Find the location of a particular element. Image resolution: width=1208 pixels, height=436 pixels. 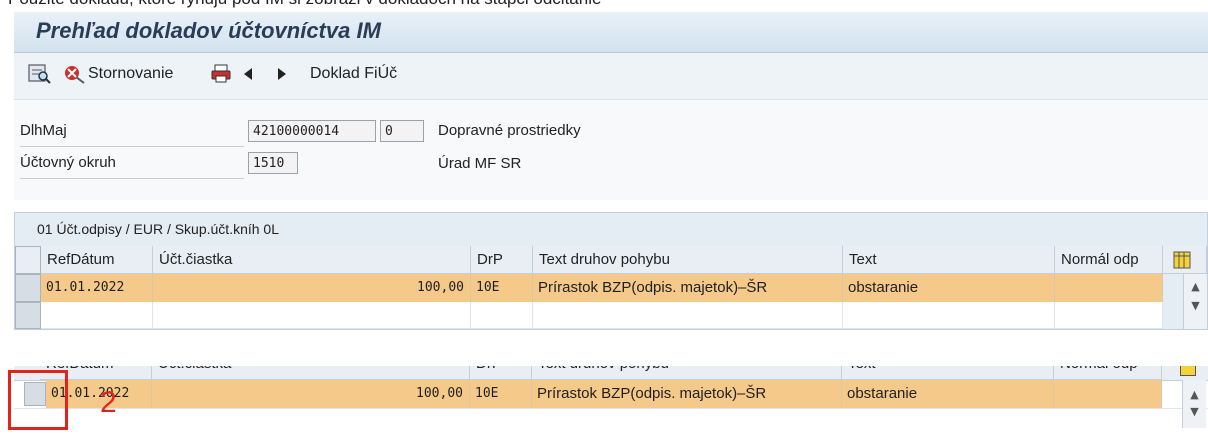

table-scrollbar: ▲ ▼ is located at coordinates (1195, 301).